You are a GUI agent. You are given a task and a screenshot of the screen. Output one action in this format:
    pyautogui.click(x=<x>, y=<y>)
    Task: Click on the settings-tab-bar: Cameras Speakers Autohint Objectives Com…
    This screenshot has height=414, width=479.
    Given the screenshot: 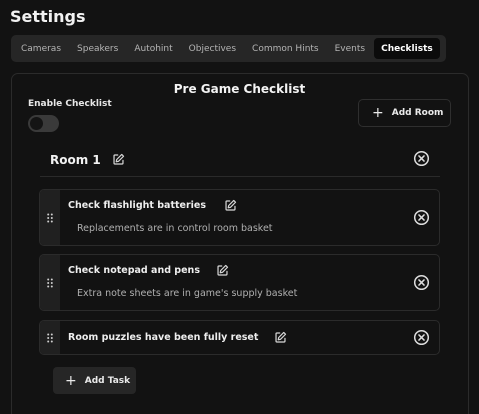 What is the action you would take?
    pyautogui.click(x=228, y=48)
    